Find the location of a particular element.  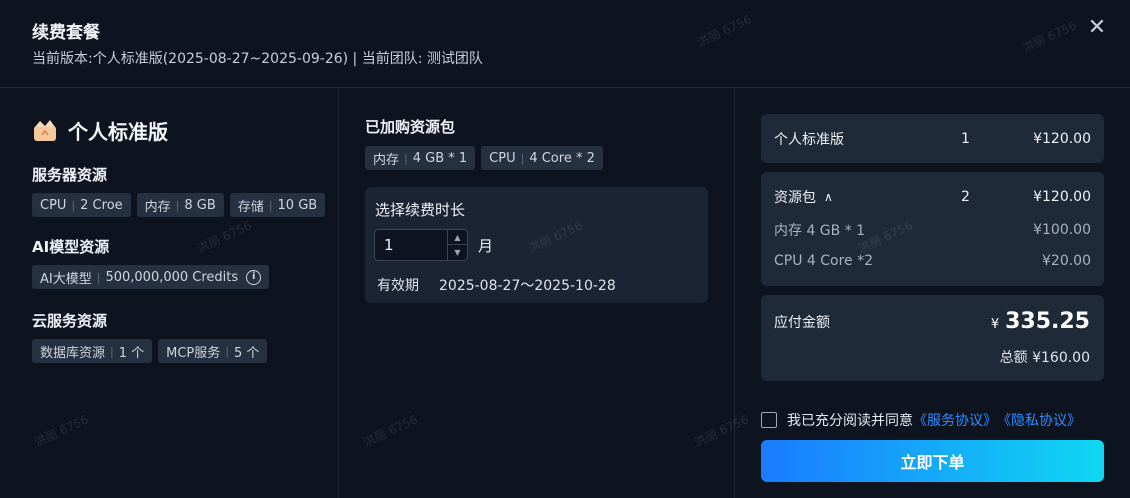

valid-period-value: 2025-08-27～2025-10-28 is located at coordinates (527, 286).